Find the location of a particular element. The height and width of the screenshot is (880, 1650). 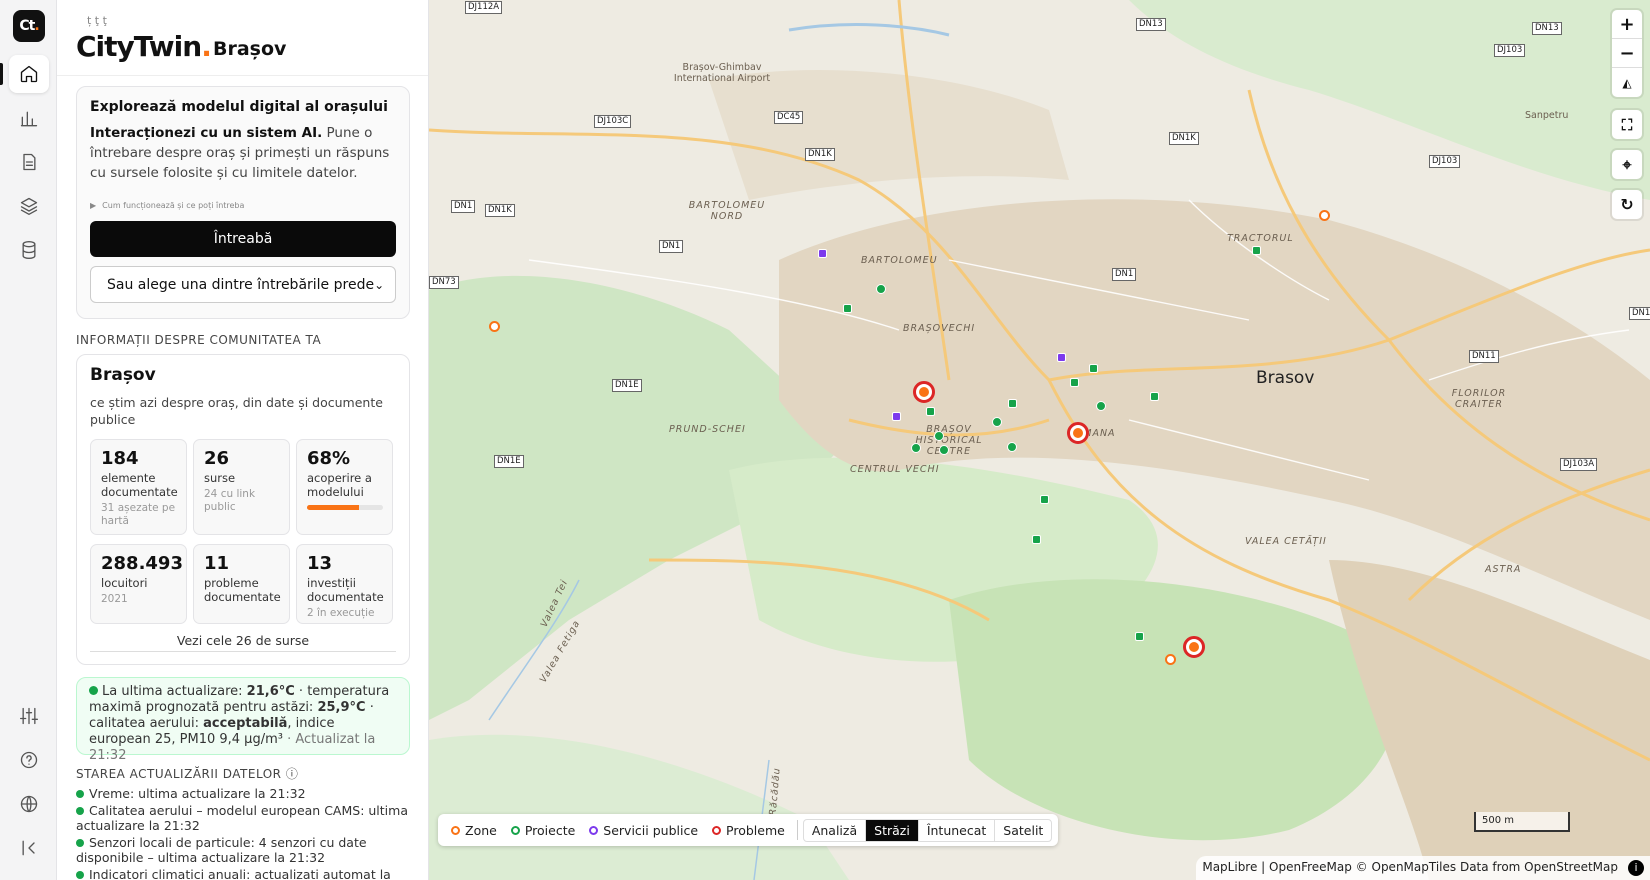

fullscreen-icon: ⛶ is located at coordinates (1627, 124).